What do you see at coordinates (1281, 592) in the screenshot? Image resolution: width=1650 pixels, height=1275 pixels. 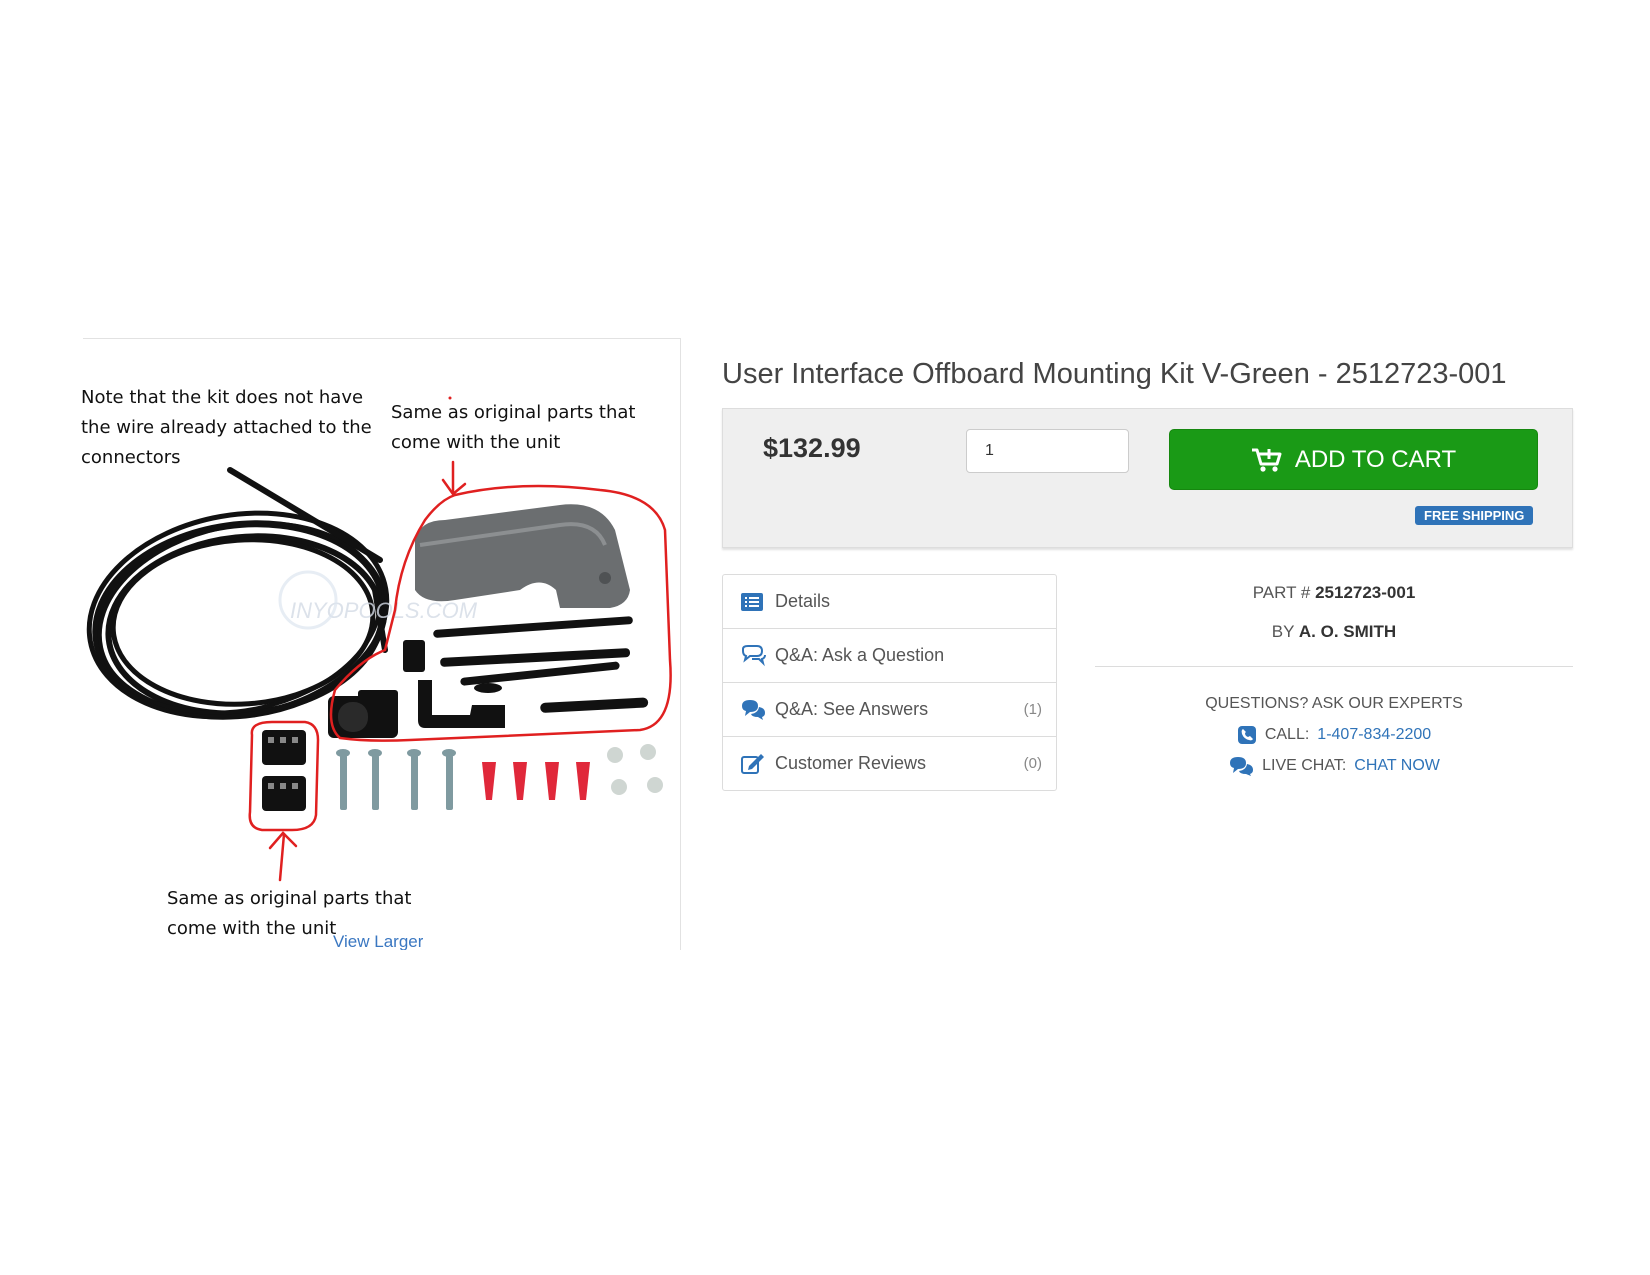 I see `part-label: PART #` at bounding box center [1281, 592].